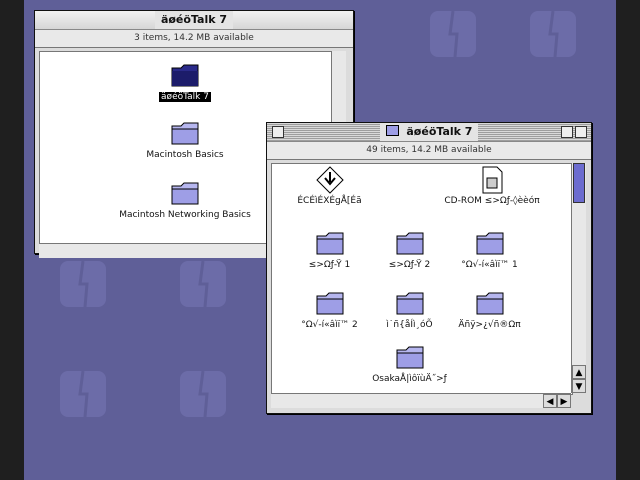  Describe the element at coordinates (278, 132) in the screenshot. I see `close-box-button` at that location.